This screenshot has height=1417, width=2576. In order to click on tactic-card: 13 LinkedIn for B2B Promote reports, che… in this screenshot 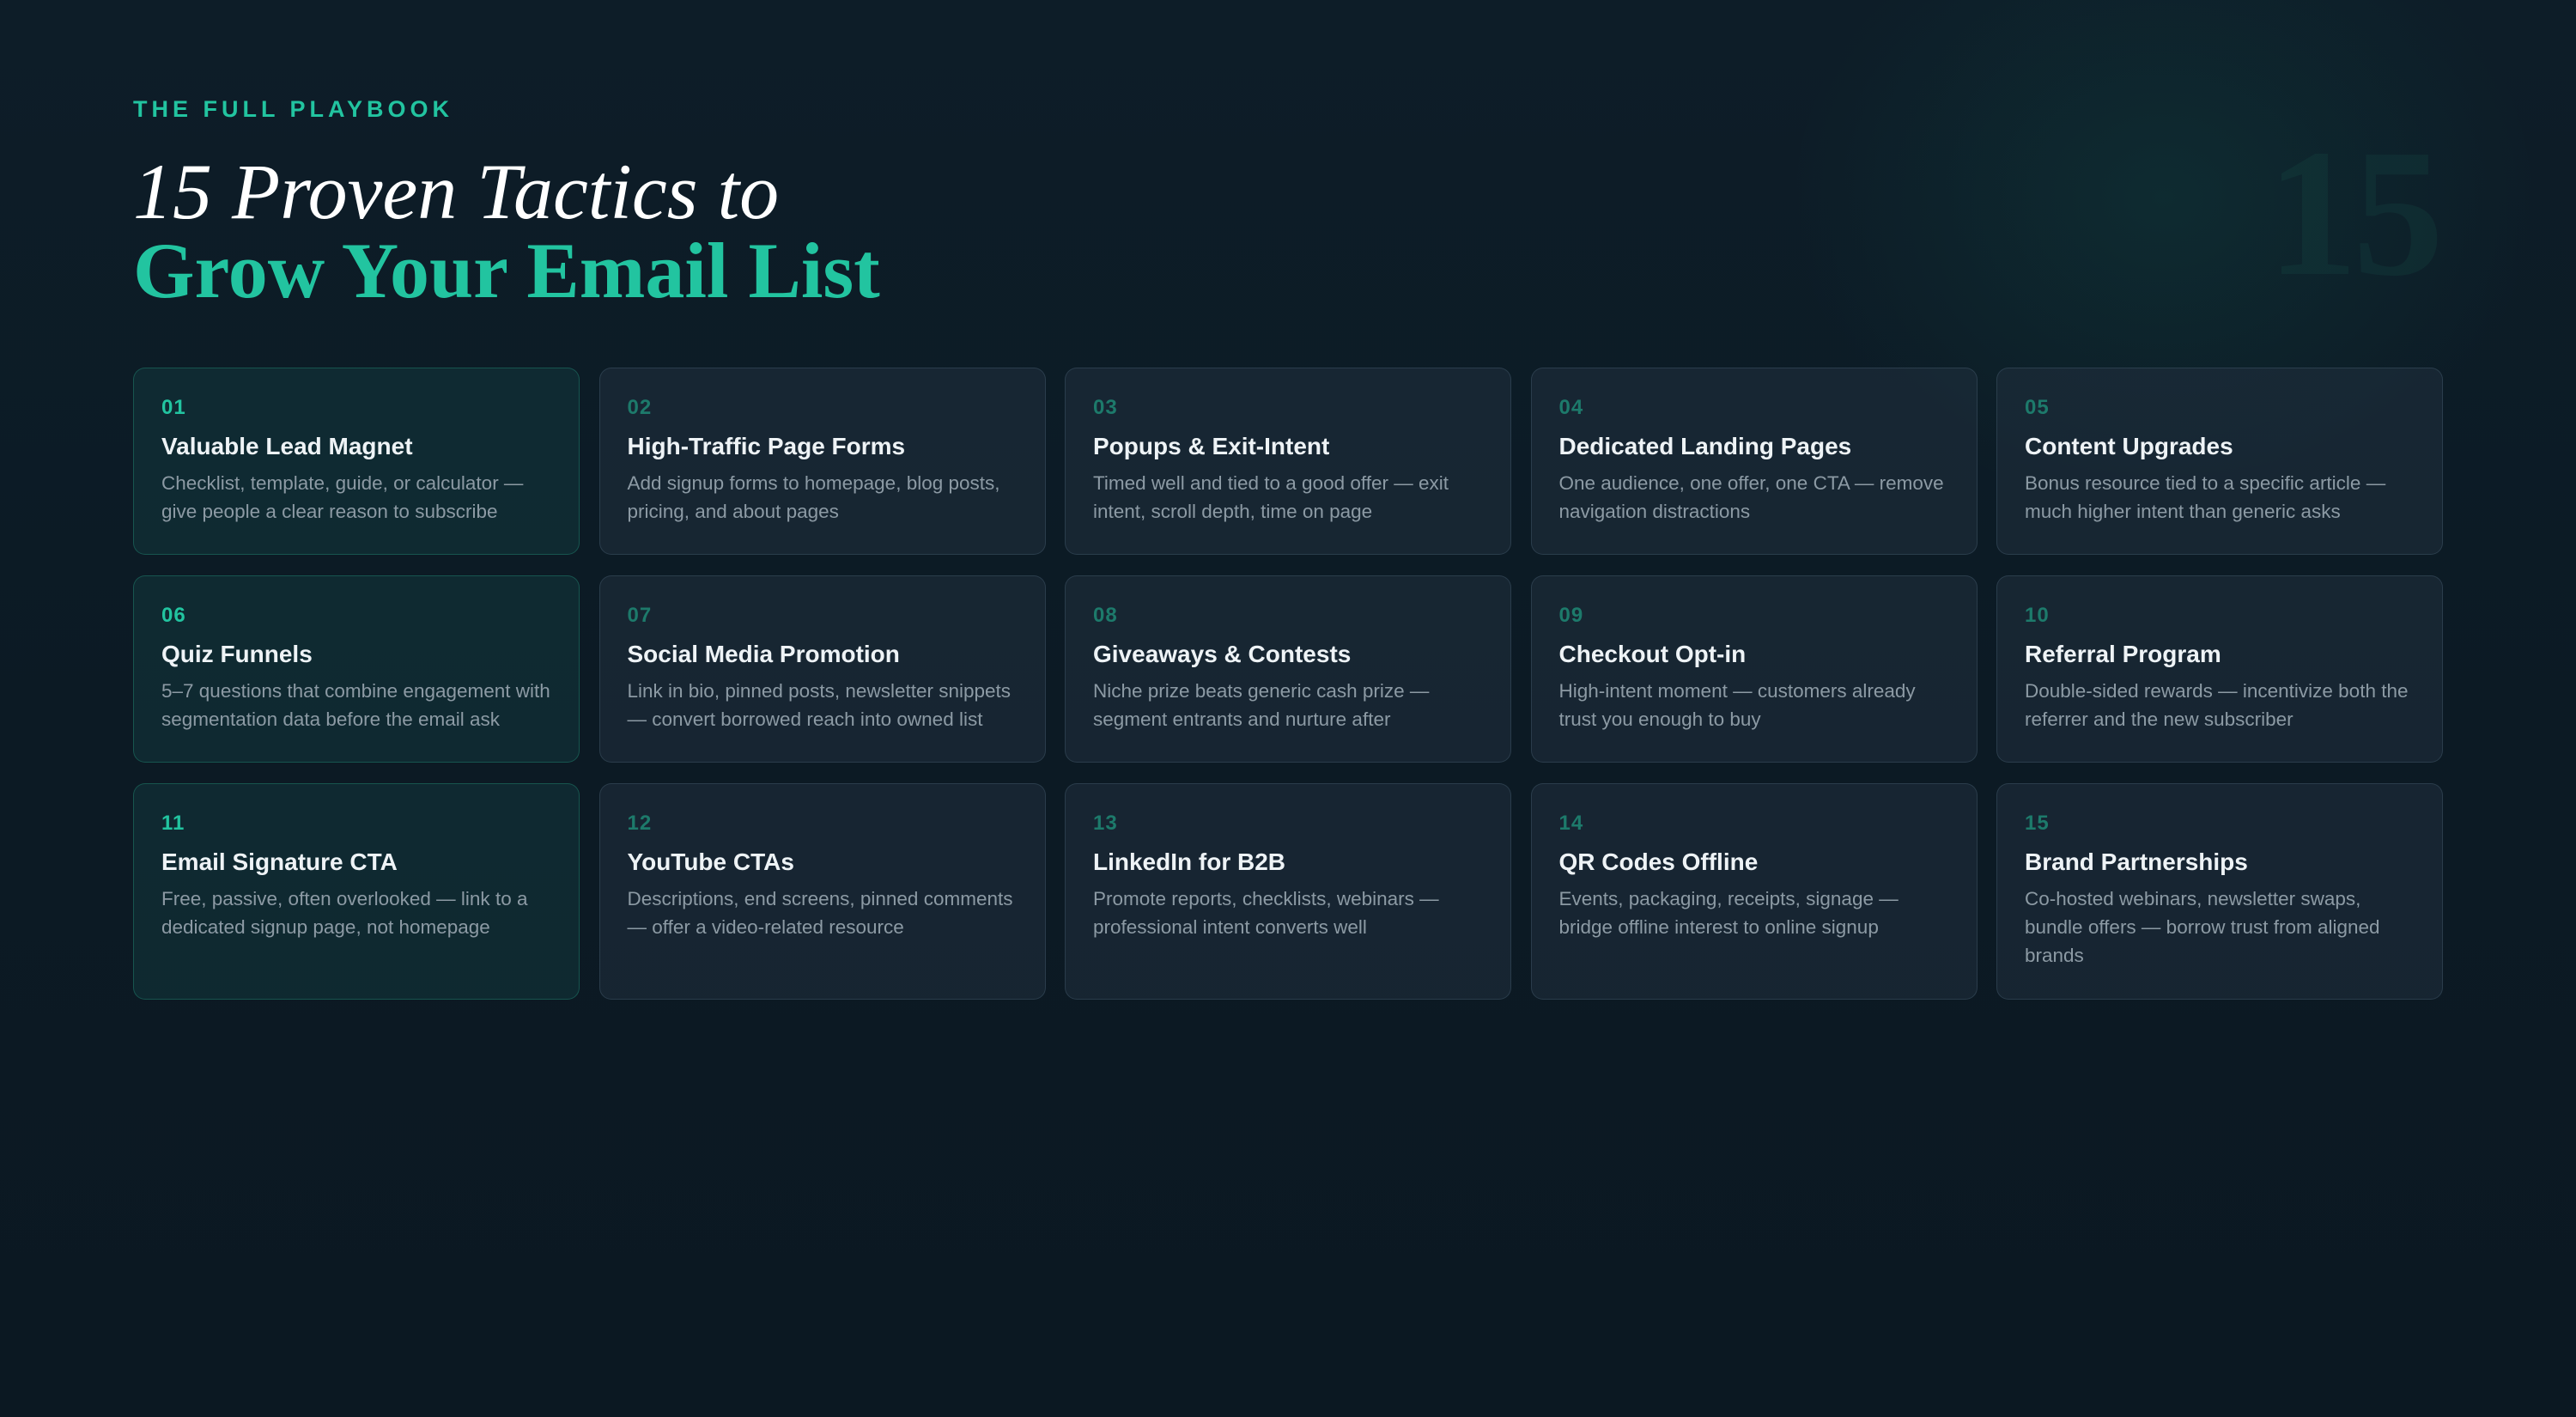, I will do `click(1288, 891)`.